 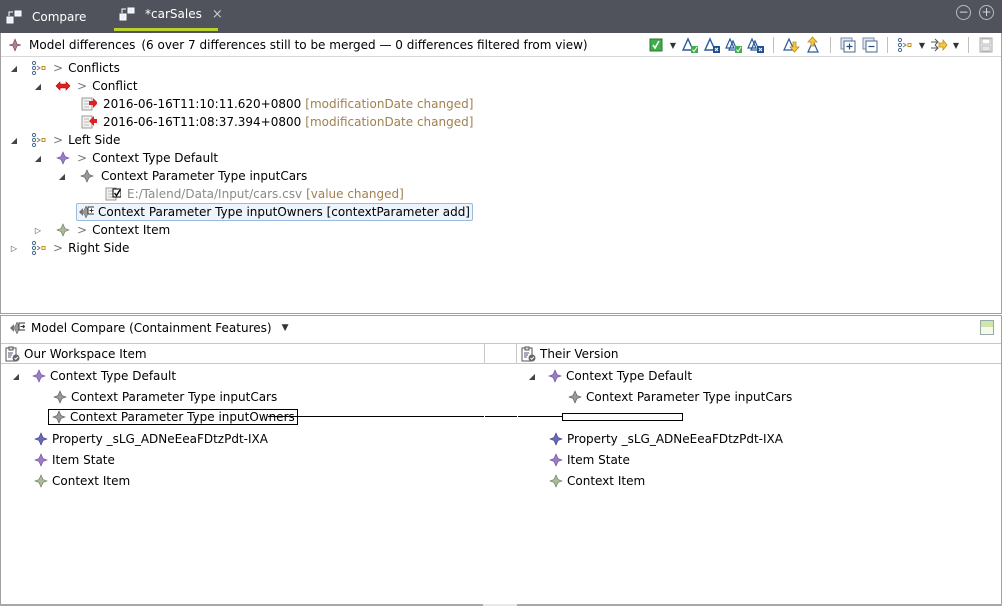 What do you see at coordinates (673, 45) in the screenshot?
I see `filter-dropdown-icon: ▼` at bounding box center [673, 45].